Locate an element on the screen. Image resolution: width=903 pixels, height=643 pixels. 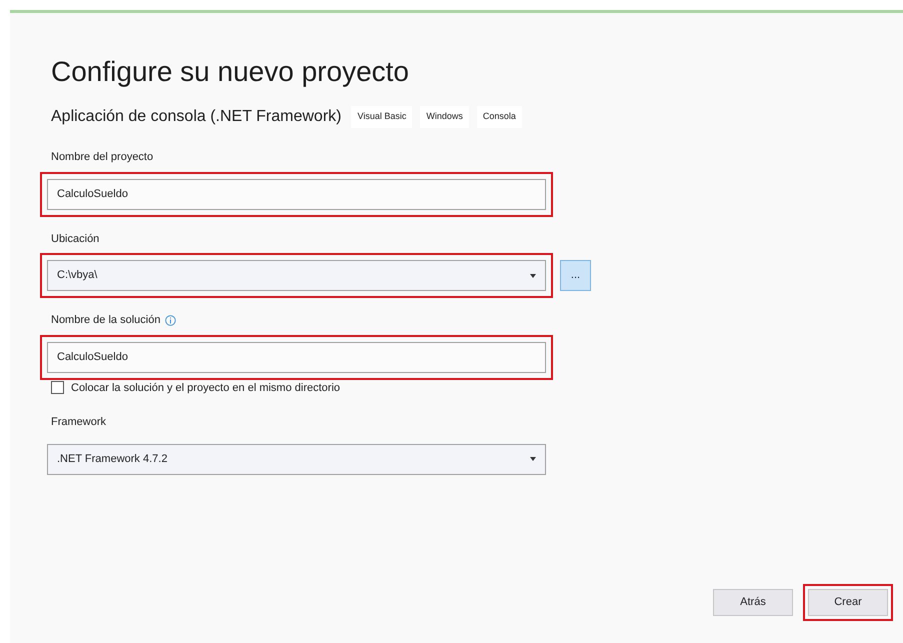
dropdown-field: C:\vbya\ is located at coordinates (296, 275).